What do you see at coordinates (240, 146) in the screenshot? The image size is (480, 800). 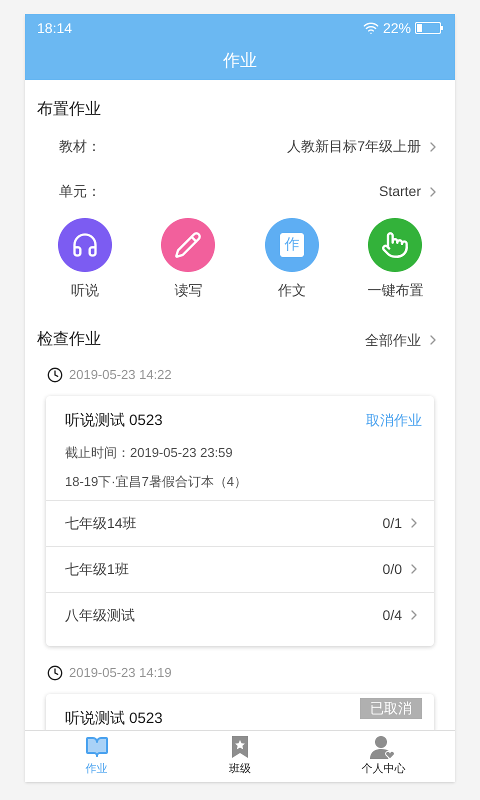 I see `settings-row: 教材： 人教新目标7年级上册` at bounding box center [240, 146].